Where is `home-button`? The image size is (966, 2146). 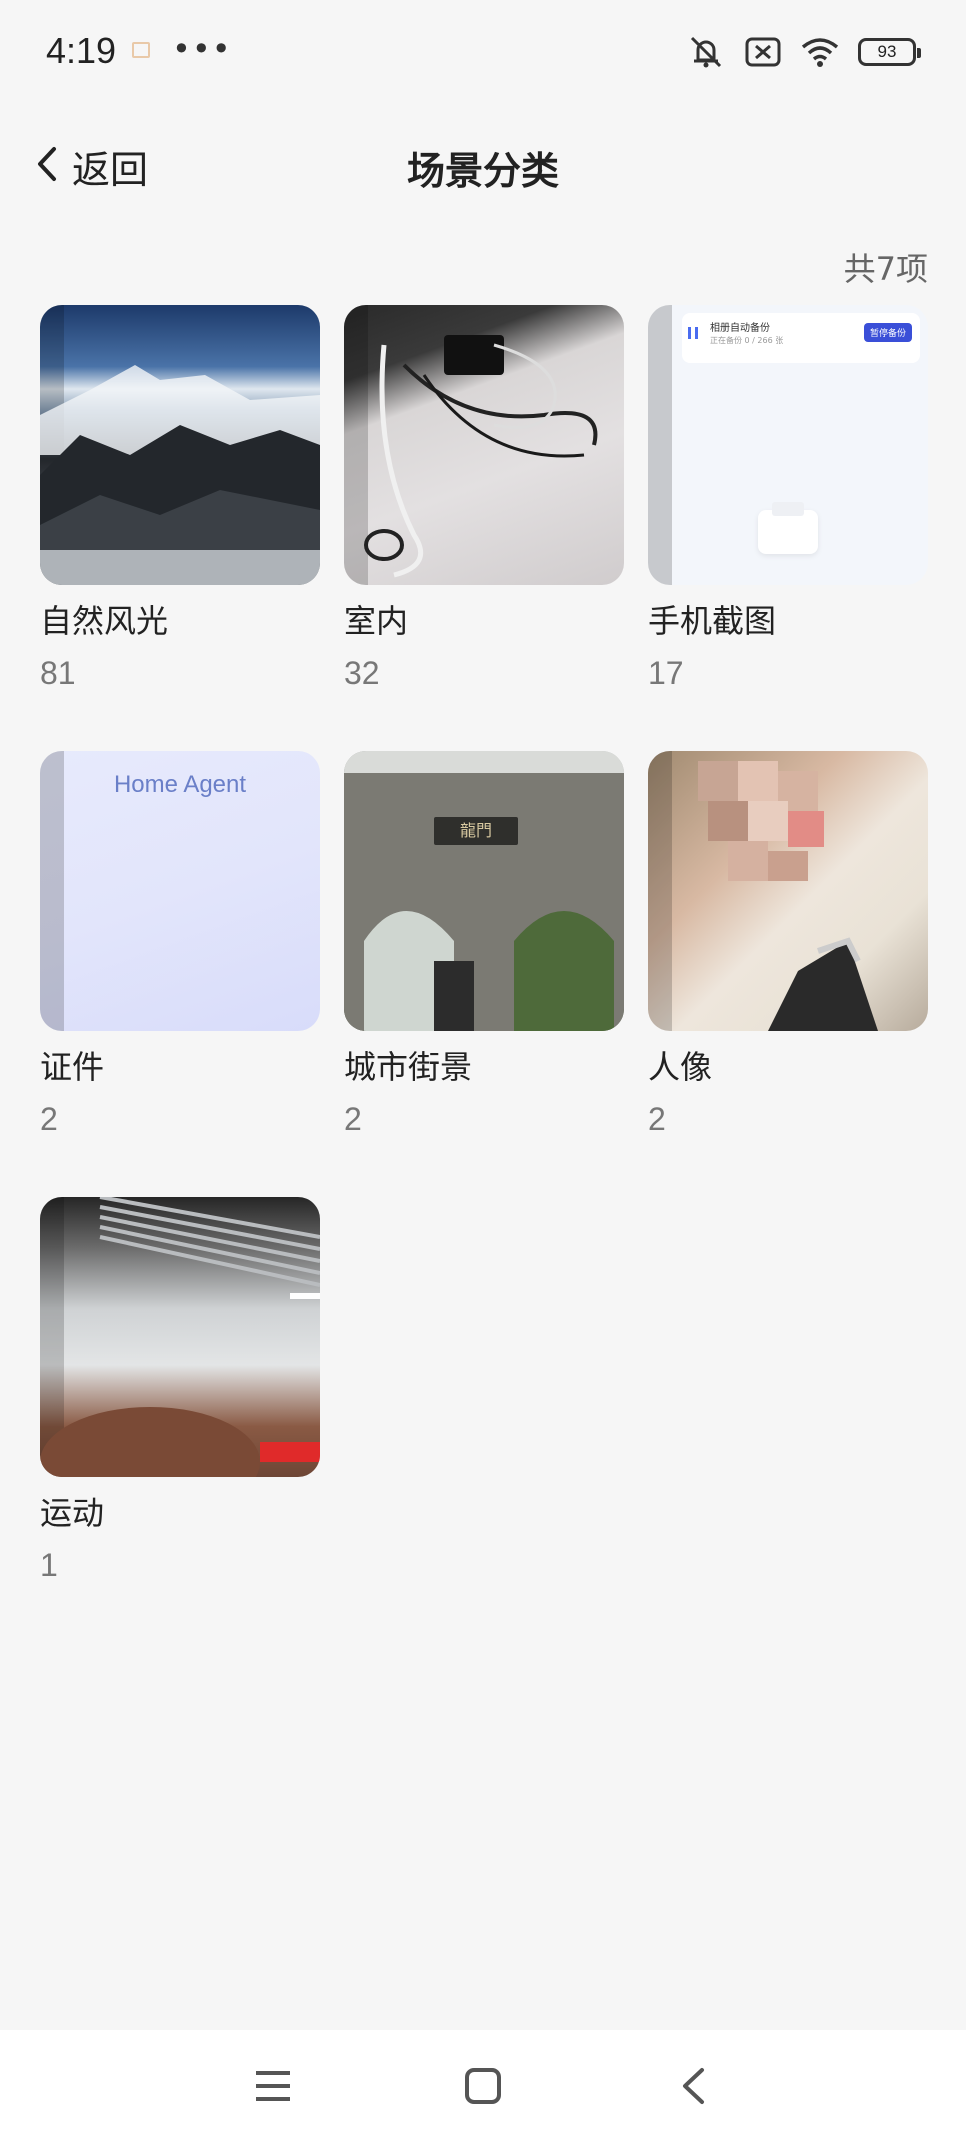
home-button is located at coordinates (483, 2088).